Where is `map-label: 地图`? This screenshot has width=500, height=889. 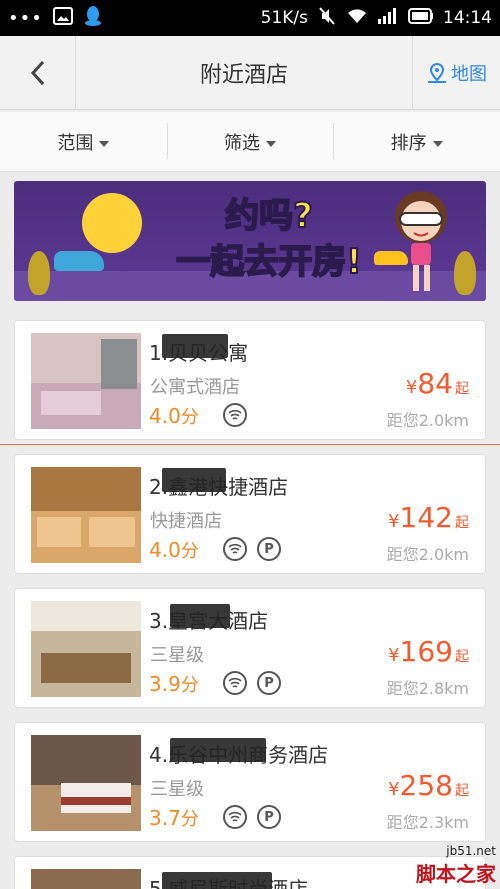
map-label: 地图 is located at coordinates (469, 74).